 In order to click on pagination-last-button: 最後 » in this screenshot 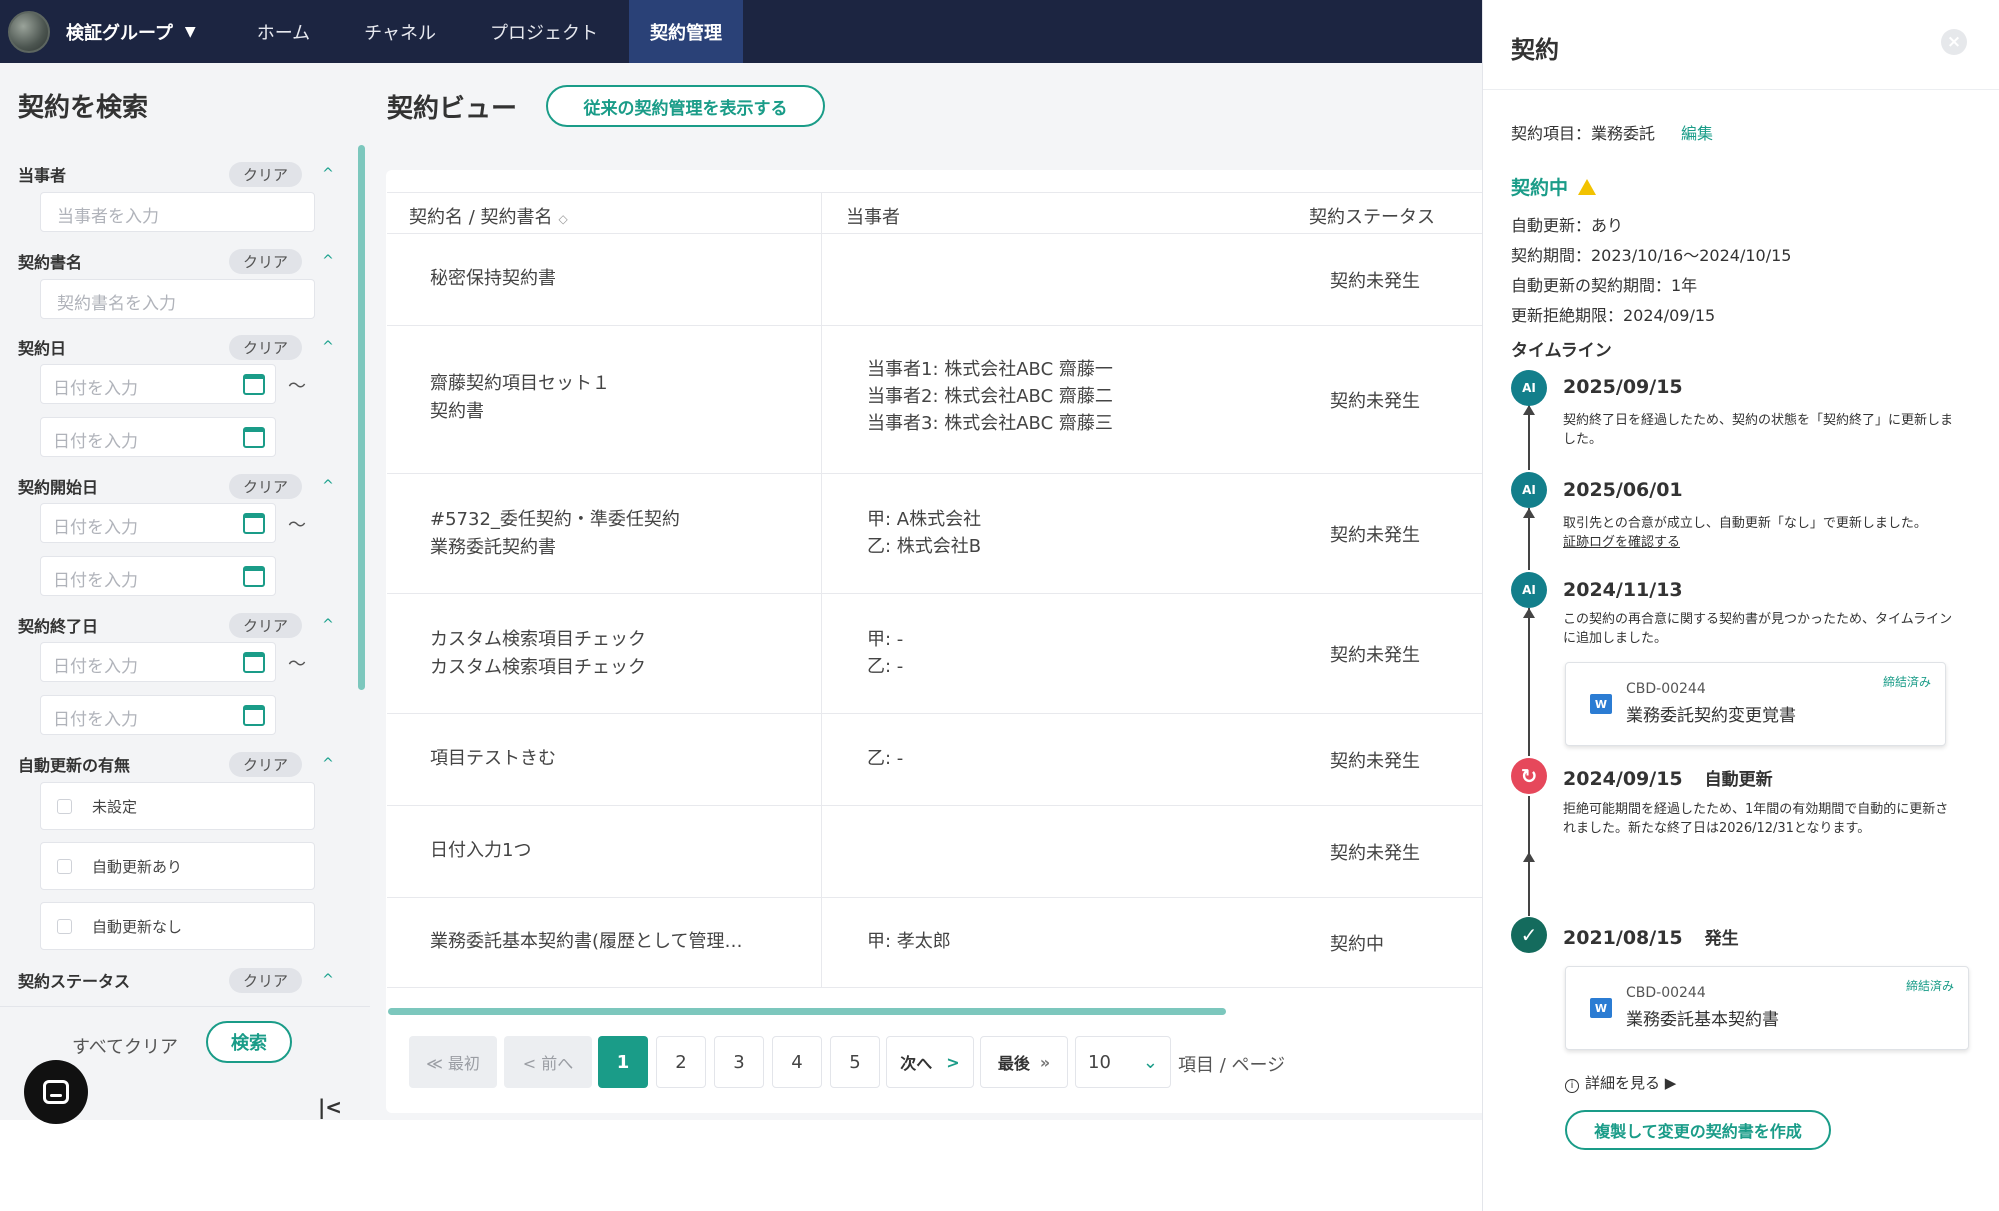, I will do `click(1024, 1062)`.